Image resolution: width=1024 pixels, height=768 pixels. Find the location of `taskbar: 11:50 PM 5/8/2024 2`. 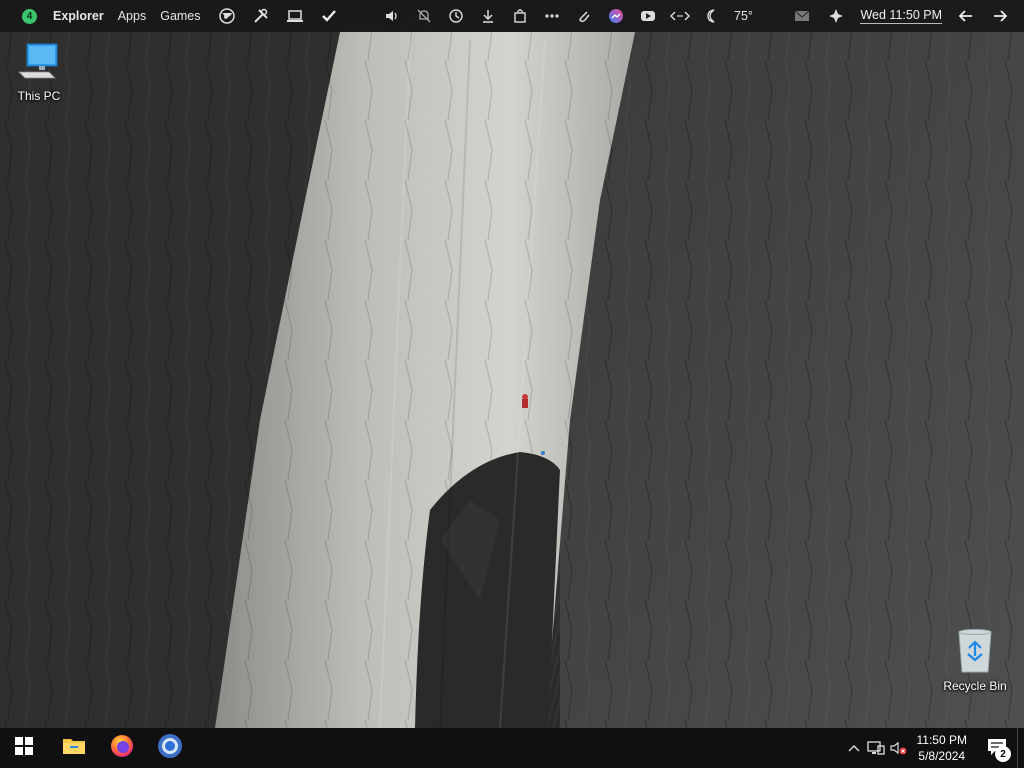

taskbar: 11:50 PM 5/8/2024 2 is located at coordinates (512, 748).